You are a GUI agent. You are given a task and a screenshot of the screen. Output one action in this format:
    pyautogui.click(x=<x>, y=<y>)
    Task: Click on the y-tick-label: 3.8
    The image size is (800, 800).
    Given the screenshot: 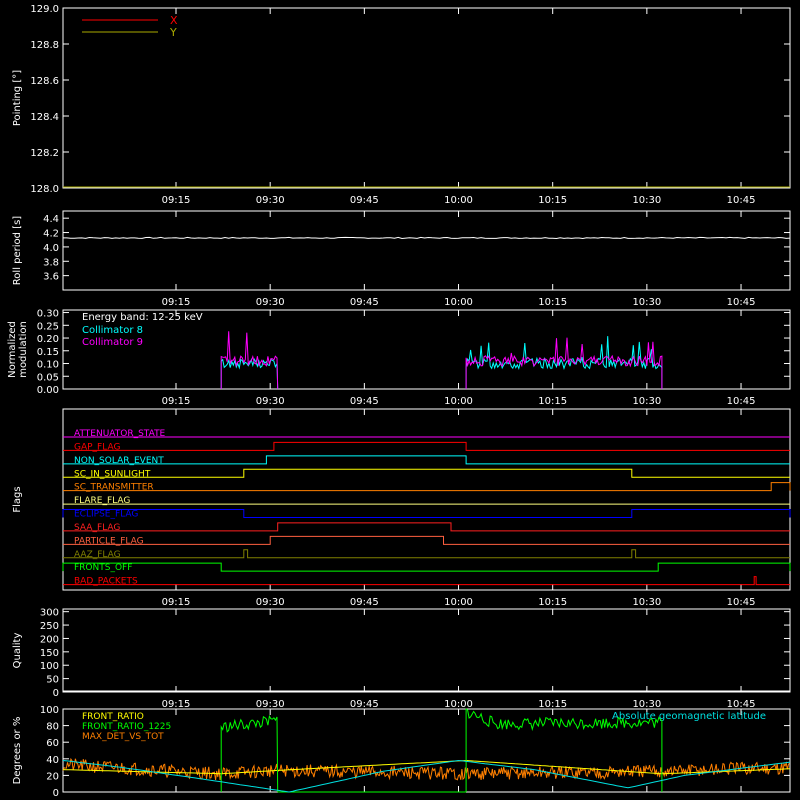 What is the action you would take?
    pyautogui.click(x=51, y=262)
    